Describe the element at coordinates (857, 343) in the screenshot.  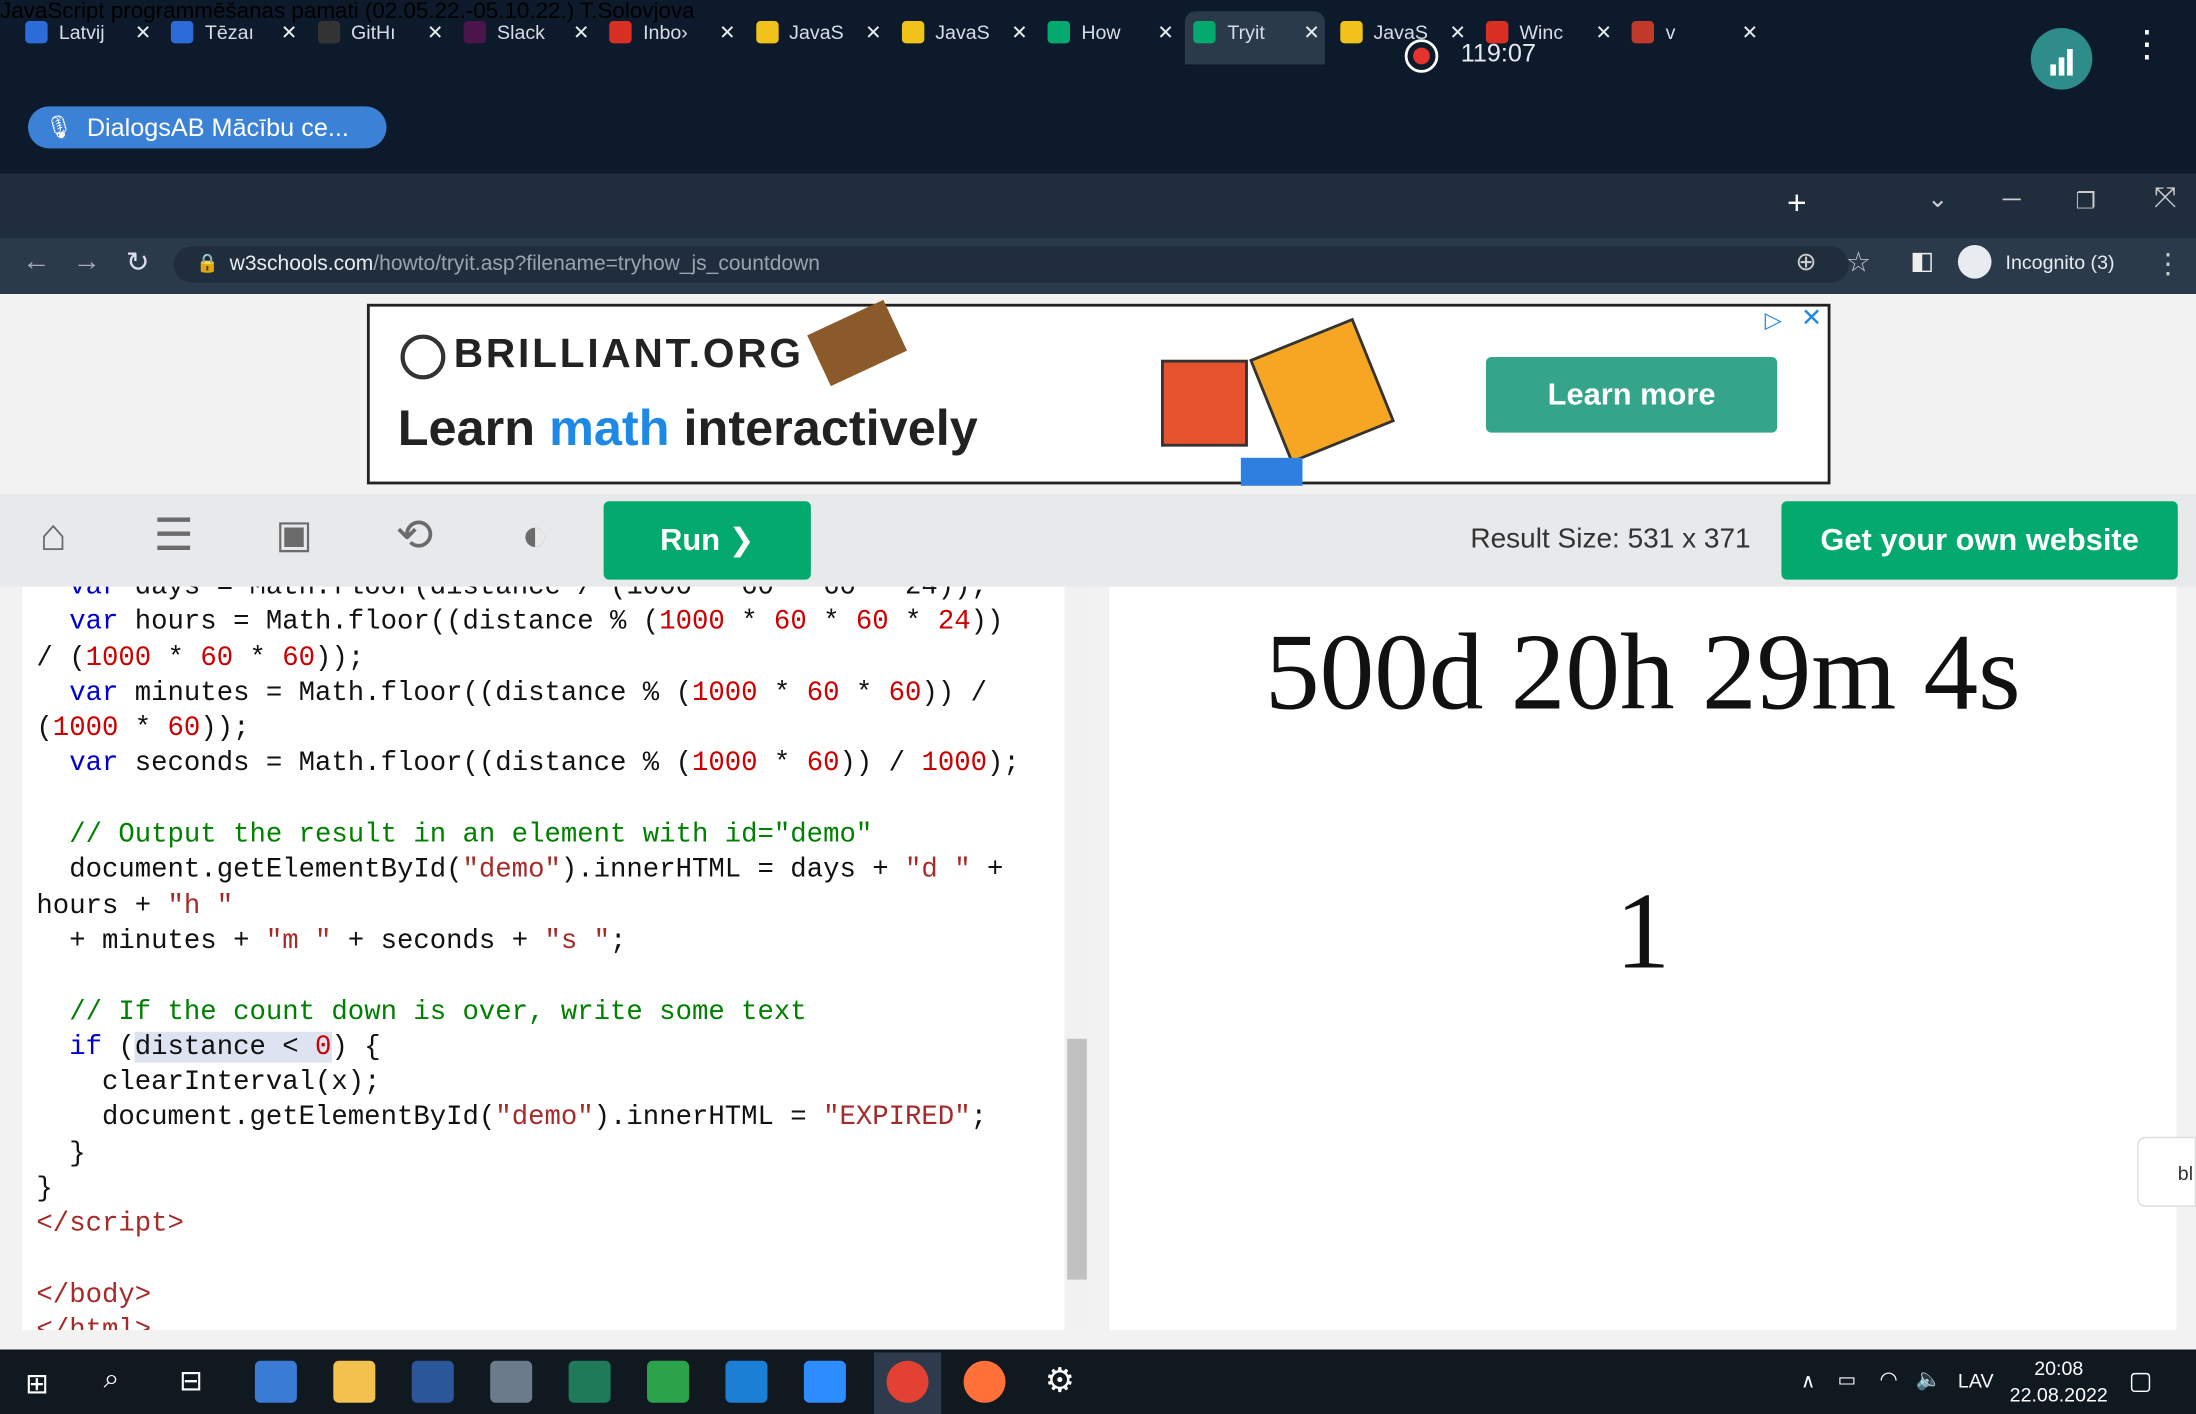
I see `ad-illustration` at that location.